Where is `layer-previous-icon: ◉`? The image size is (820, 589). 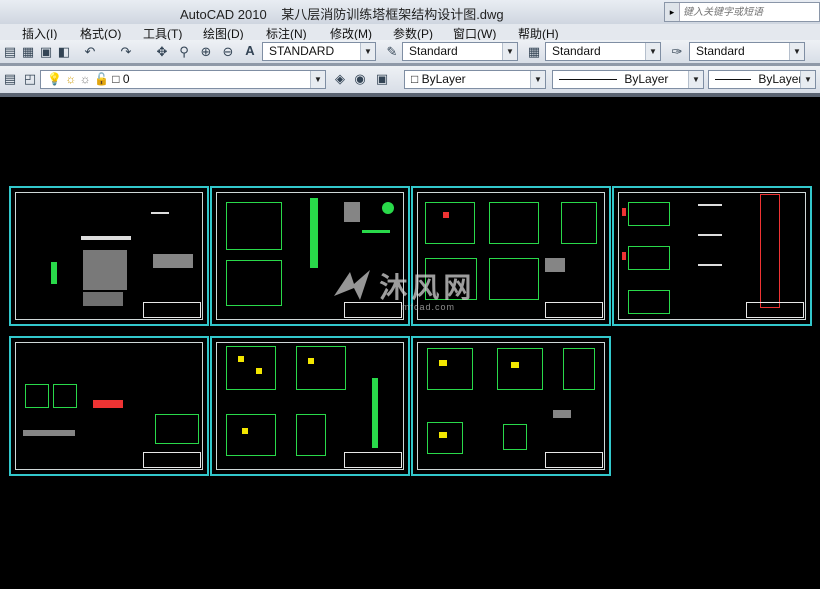
layer-previous-icon: ◉ is located at coordinates (360, 79).